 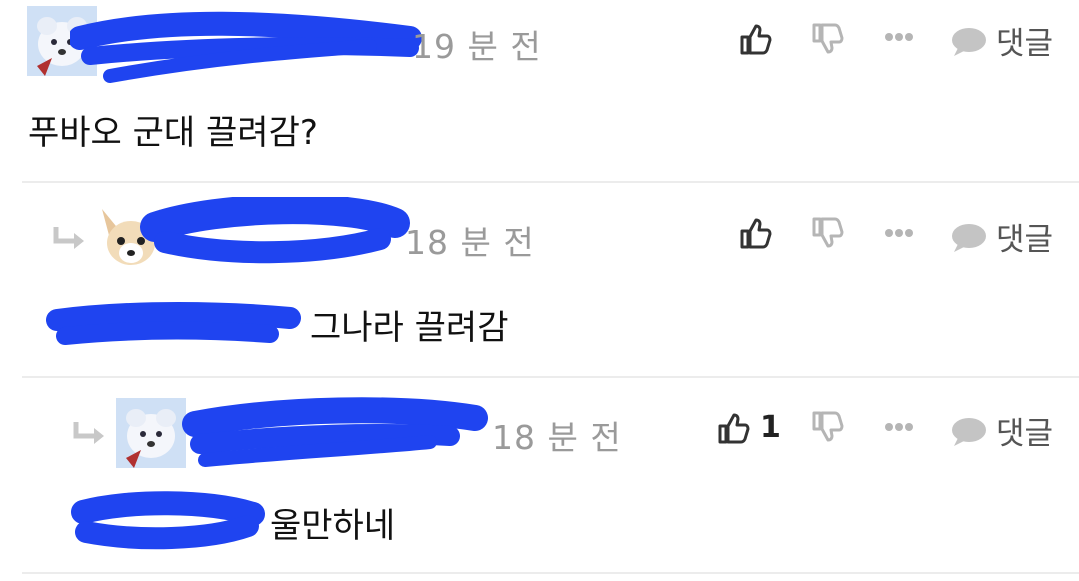 I want to click on comment-text: 푸바오 군대 끌려감?, so click(x=173, y=133).